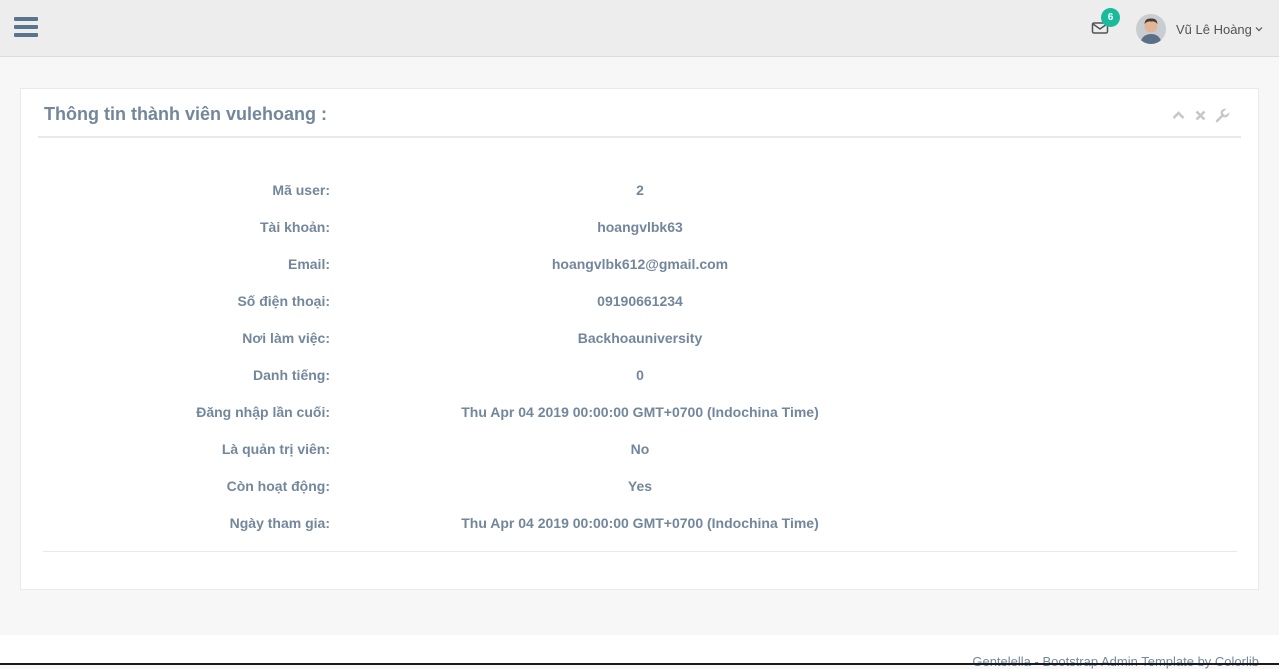 Image resolution: width=1279 pixels, height=669 pixels. I want to click on detail-value: 2, so click(640, 190).